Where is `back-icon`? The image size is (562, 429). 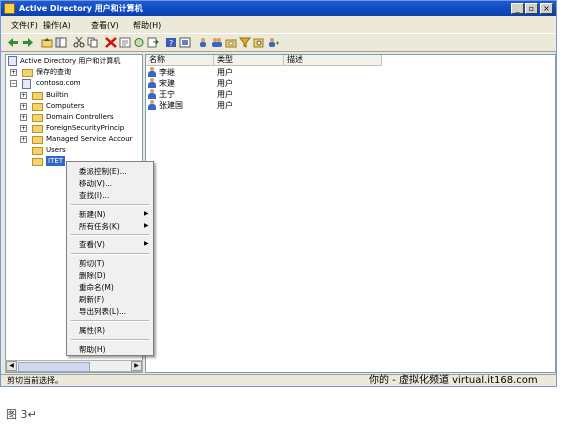 back-icon is located at coordinates (13, 42).